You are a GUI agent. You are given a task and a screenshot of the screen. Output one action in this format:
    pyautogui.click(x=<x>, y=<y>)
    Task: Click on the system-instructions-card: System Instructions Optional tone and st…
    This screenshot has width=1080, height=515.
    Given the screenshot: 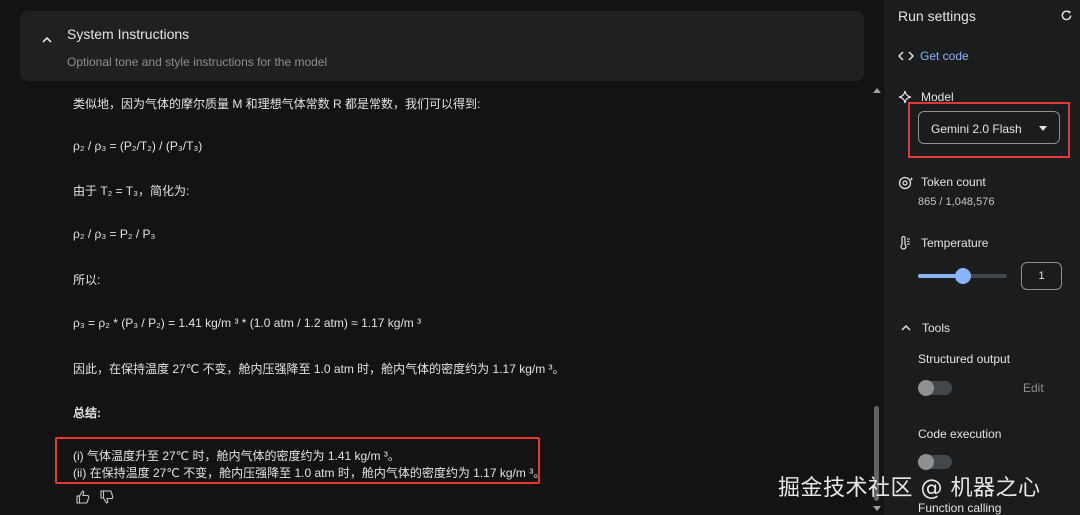 What is the action you would take?
    pyautogui.click(x=442, y=46)
    